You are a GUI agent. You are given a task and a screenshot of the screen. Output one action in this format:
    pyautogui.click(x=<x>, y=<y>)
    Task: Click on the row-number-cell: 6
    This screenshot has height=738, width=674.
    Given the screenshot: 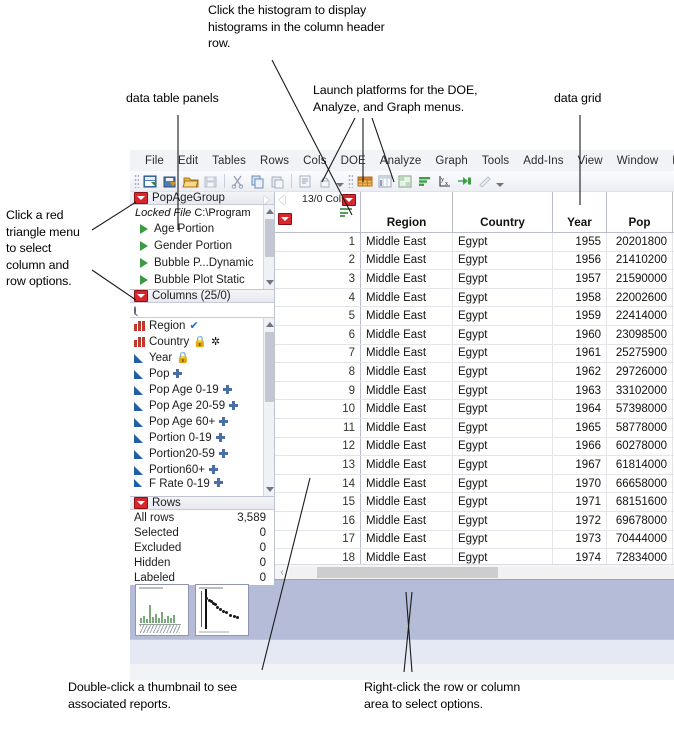 What is the action you would take?
    pyautogui.click(x=318, y=334)
    